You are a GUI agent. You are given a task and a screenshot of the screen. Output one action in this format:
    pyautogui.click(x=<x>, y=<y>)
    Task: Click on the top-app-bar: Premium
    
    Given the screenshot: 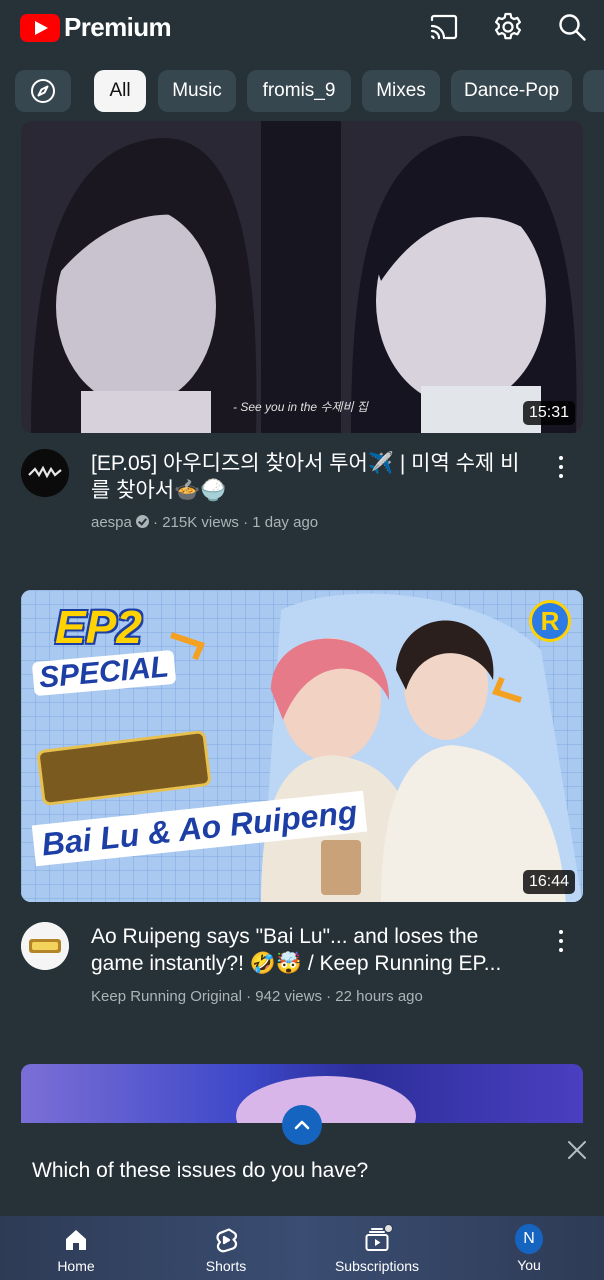 What is the action you would take?
    pyautogui.click(x=302, y=29)
    